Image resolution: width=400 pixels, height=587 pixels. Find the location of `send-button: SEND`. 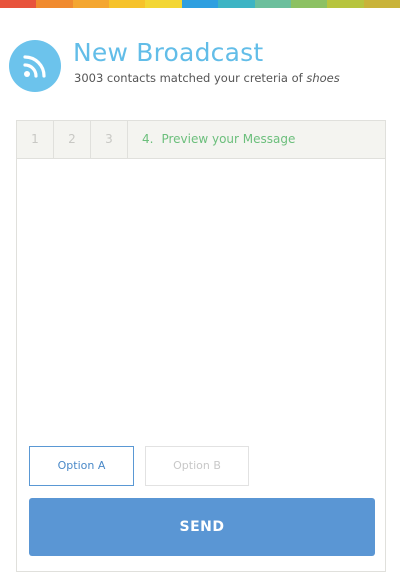

send-button: SEND is located at coordinates (202, 527).